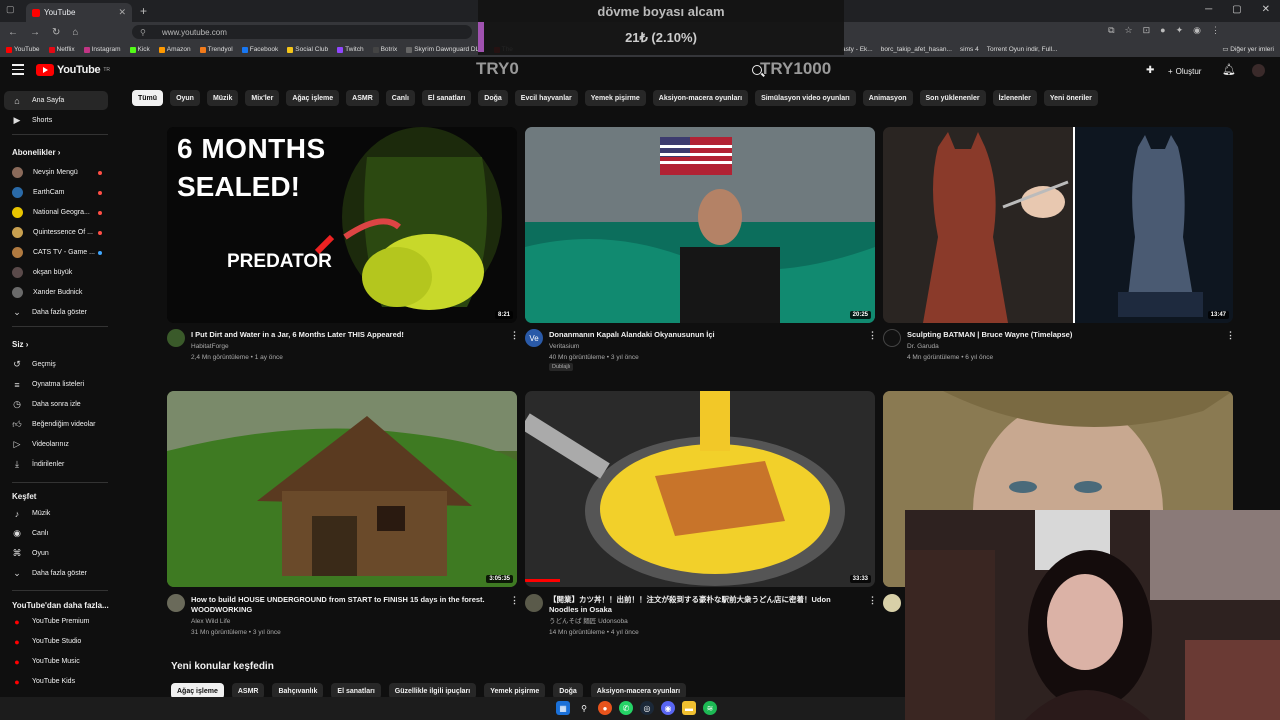 This screenshot has width=1280, height=720. Describe the element at coordinates (174, 49) in the screenshot. I see `bookmark-item: Amazon` at that location.